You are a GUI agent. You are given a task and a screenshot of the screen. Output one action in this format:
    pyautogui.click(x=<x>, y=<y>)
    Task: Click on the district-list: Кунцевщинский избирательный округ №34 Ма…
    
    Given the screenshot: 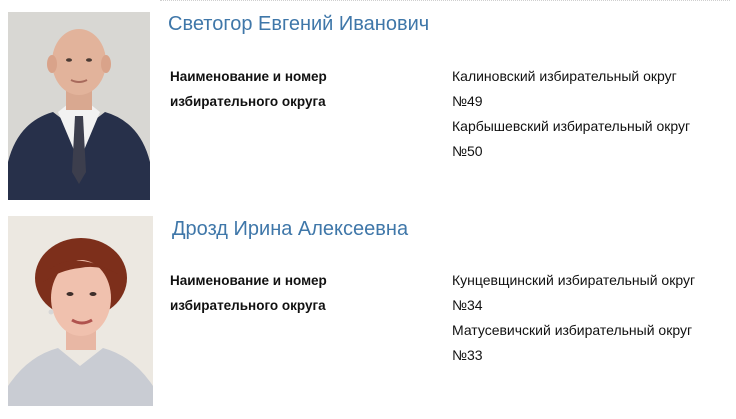 What is the action you would take?
    pyautogui.click(x=592, y=318)
    